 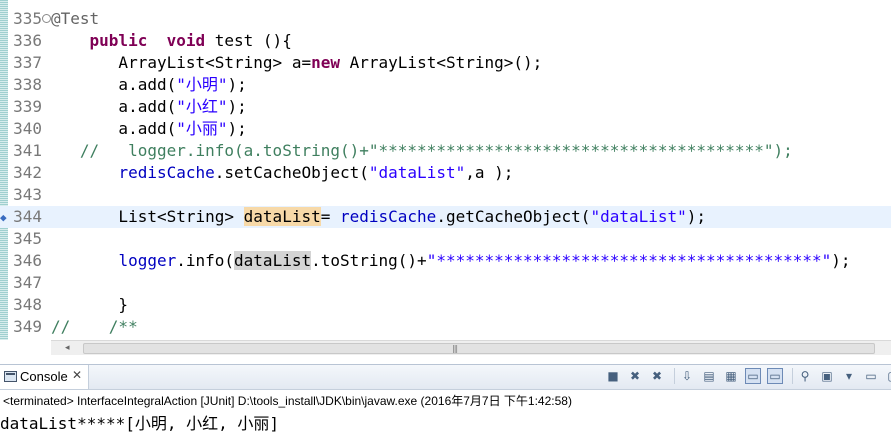 I want to click on code-text: public void test (){, so click(x=171, y=41).